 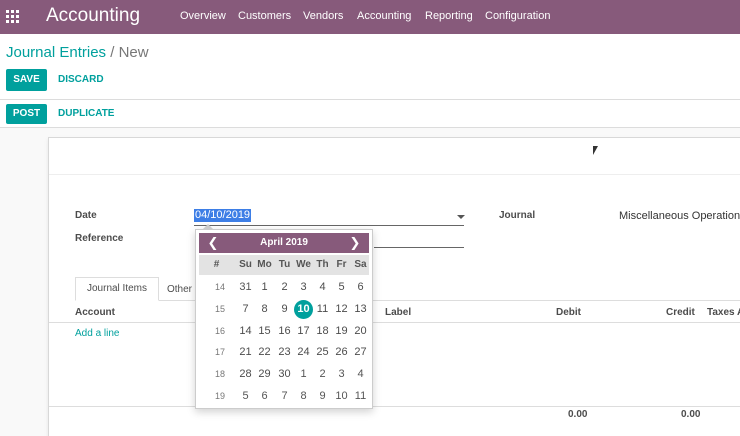 What do you see at coordinates (86, 215) in the screenshot?
I see `date-label: Date` at bounding box center [86, 215].